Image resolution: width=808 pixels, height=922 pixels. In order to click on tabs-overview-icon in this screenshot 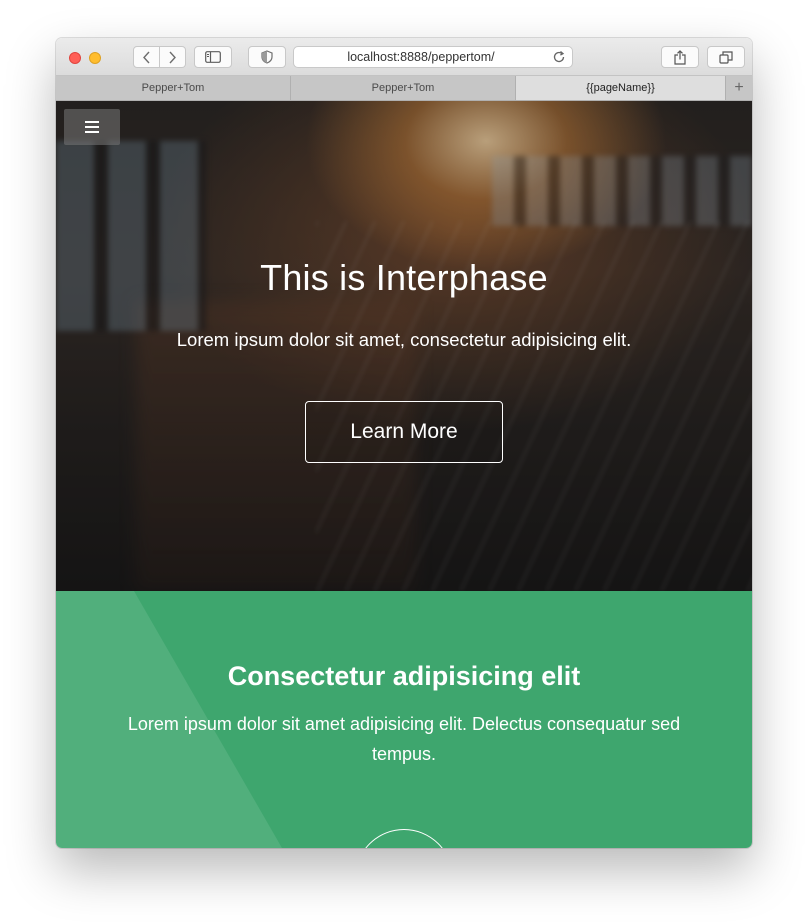, I will do `click(726, 57)`.